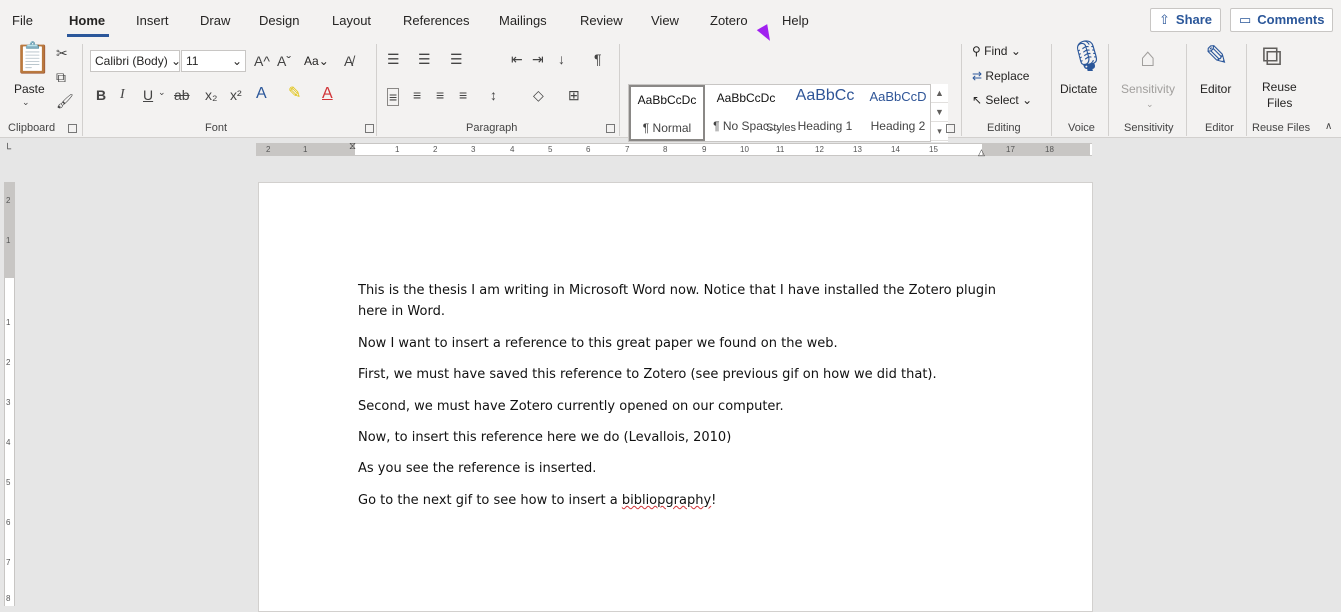 Image resolution: width=1341 pixels, height=612 pixels. What do you see at coordinates (152, 20) in the screenshot?
I see `tab-insert: Insert` at bounding box center [152, 20].